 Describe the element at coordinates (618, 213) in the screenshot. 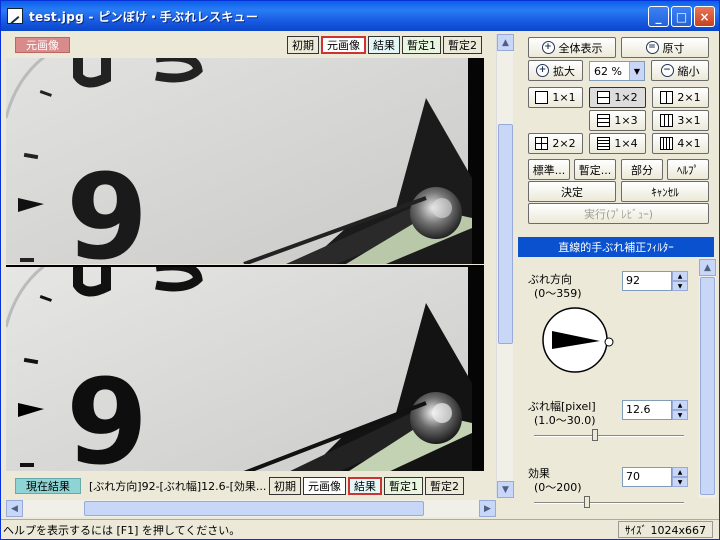

I see `execute-preview-button: 実行(ﾌﾟﾚﾋﾞｭｰ)` at that location.